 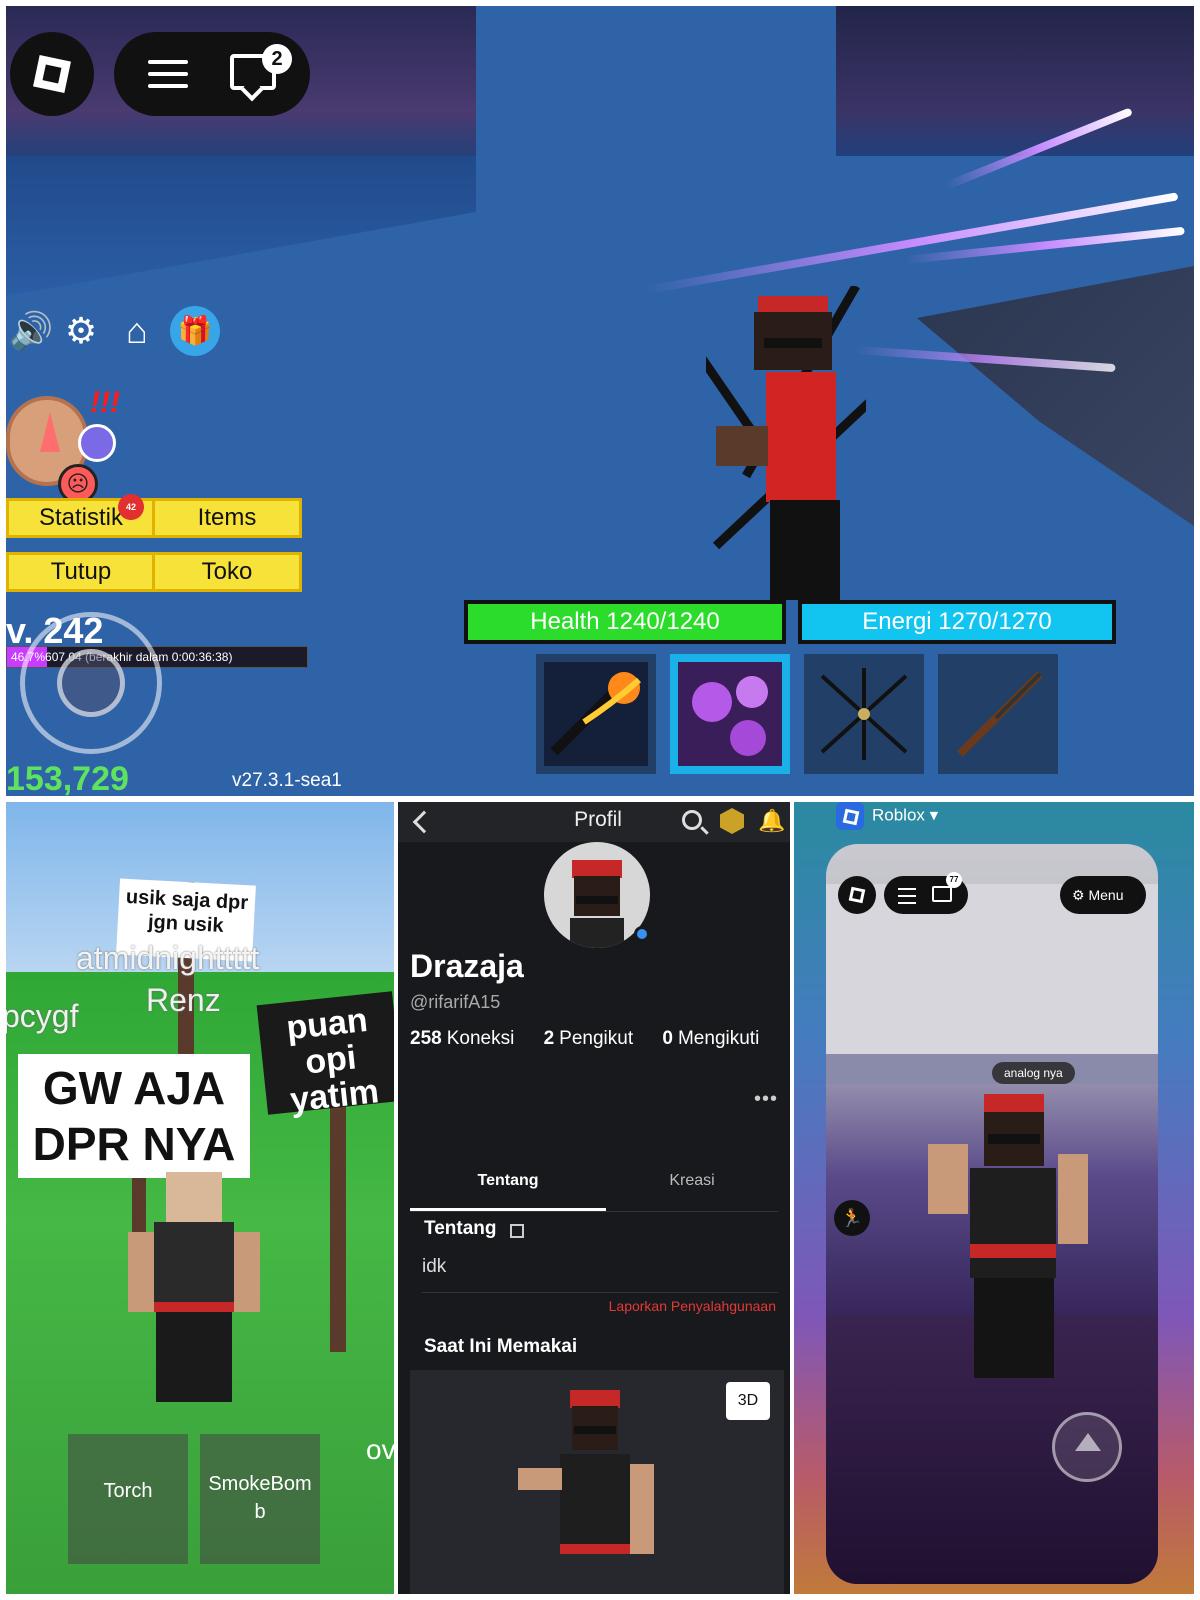 I want to click on online-status-dot, so click(x=642, y=934).